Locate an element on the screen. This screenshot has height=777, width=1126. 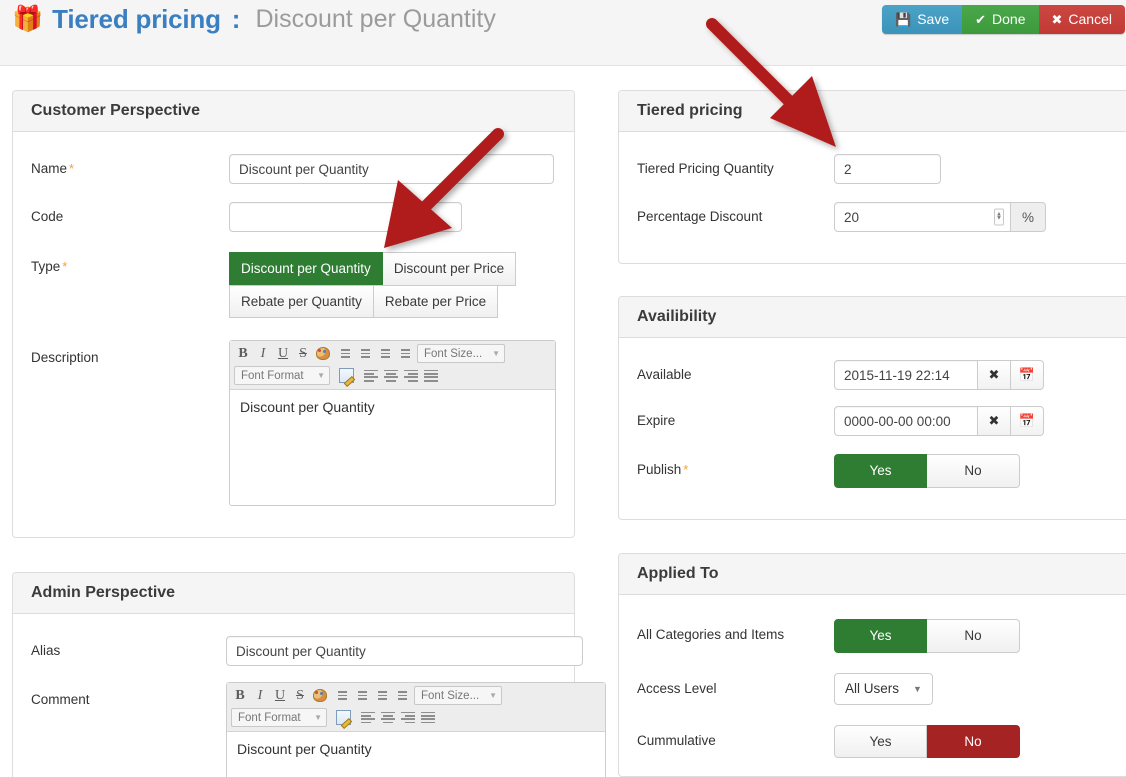
chevron-down-icon: ▼ is located at coordinates (318, 717).